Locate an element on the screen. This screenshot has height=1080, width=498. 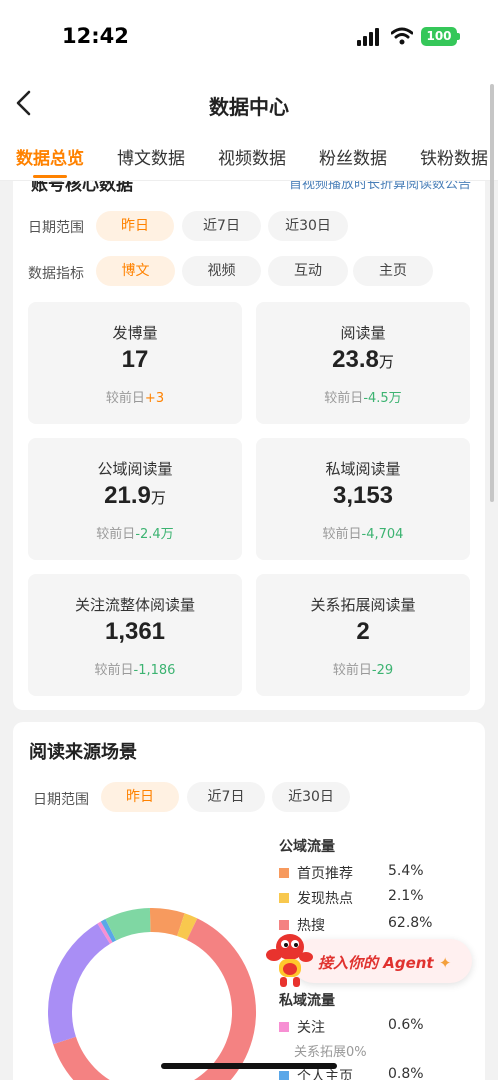
metric-option-post: 博文 is located at coordinates (135, 271).